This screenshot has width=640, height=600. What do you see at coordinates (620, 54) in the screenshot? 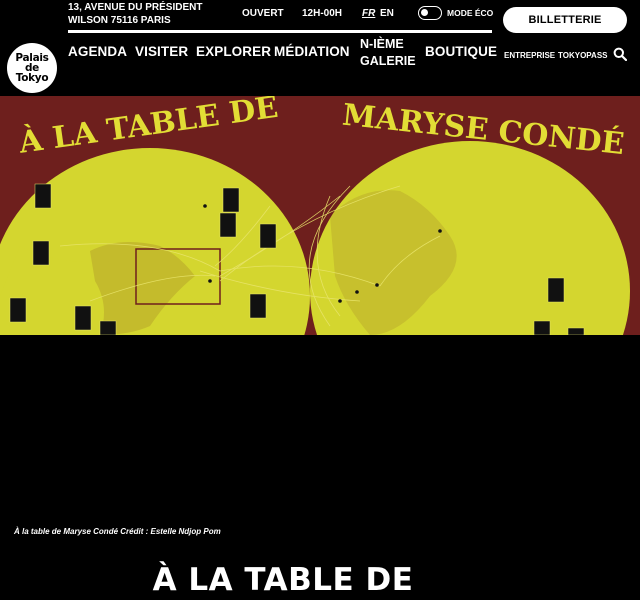
I see `search-icon` at bounding box center [620, 54].